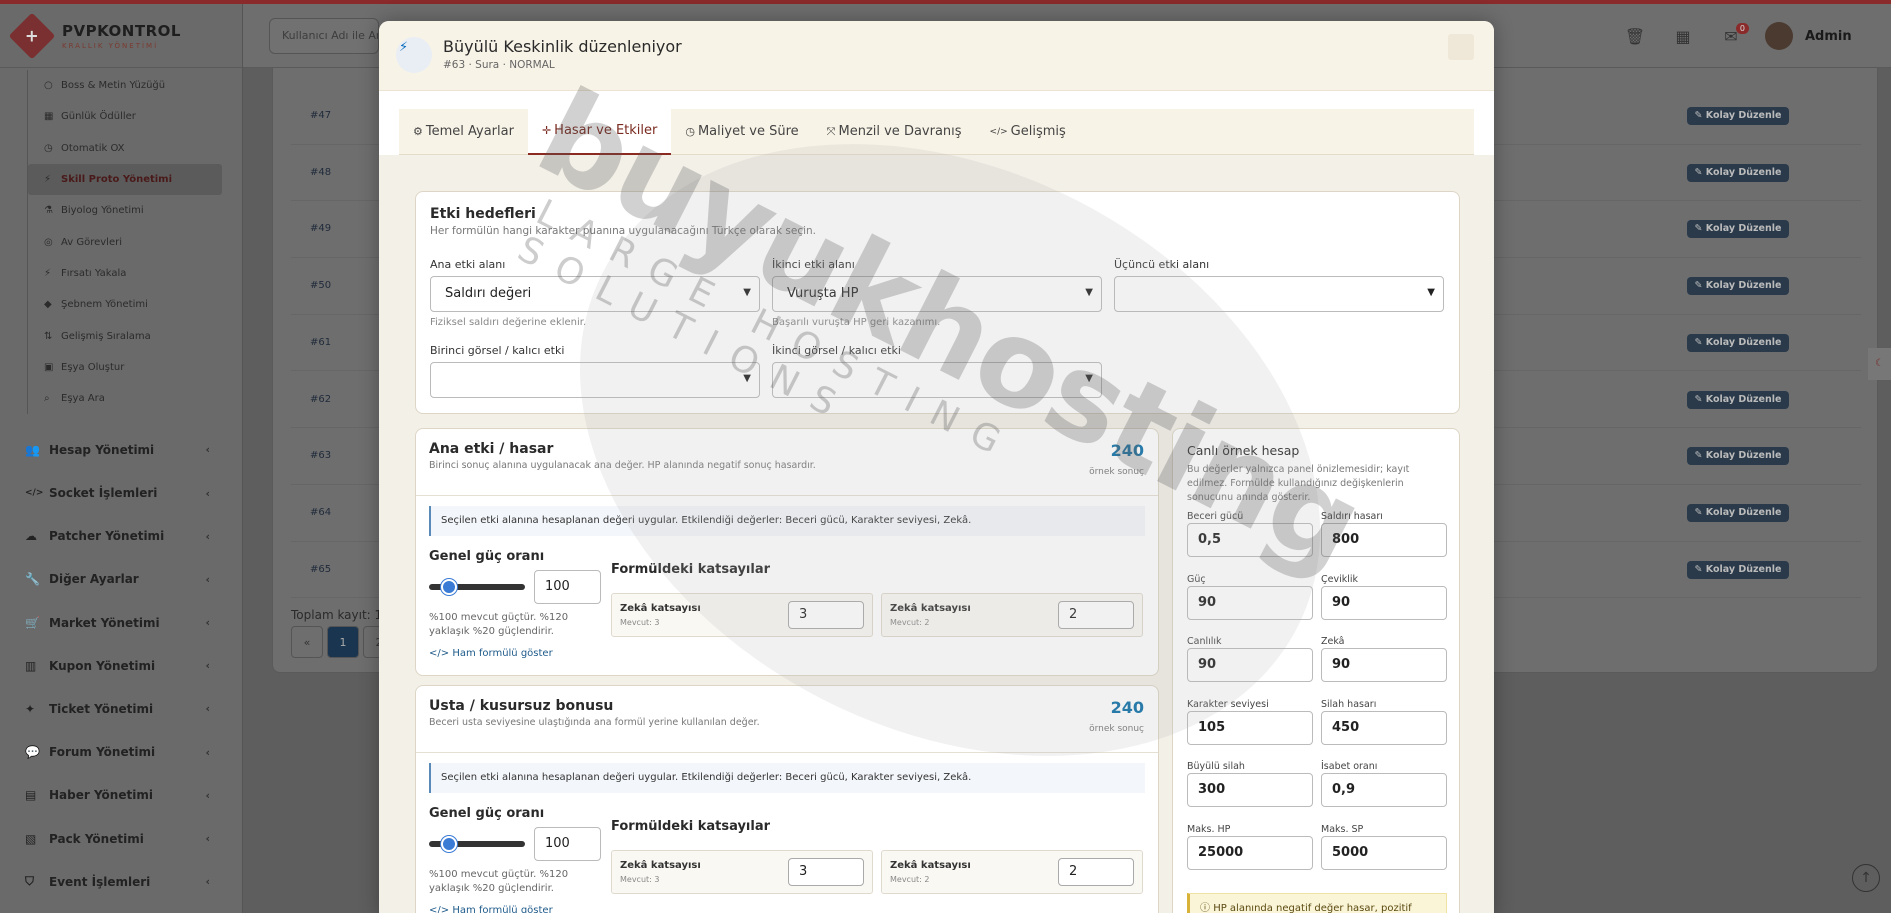 This screenshot has height=913, width=1891. What do you see at coordinates (1250, 790) in the screenshot?
I see `live-field-input: 300` at bounding box center [1250, 790].